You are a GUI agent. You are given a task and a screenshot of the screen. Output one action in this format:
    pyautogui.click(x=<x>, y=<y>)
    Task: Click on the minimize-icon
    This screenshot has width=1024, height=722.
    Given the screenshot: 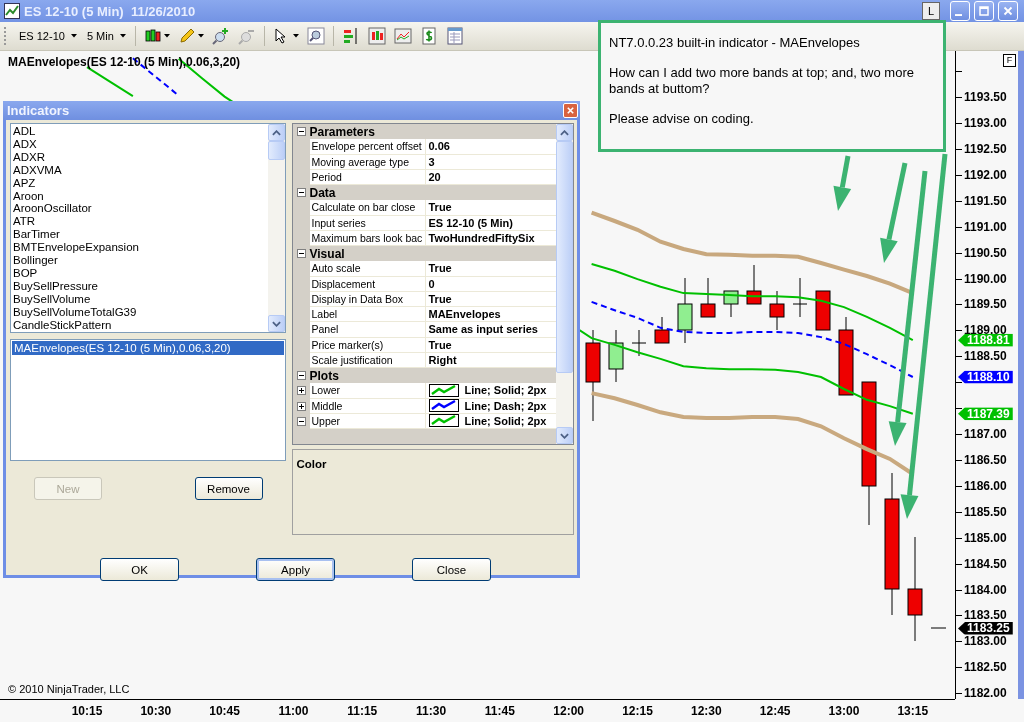 What is the action you would take?
    pyautogui.click(x=958, y=14)
    